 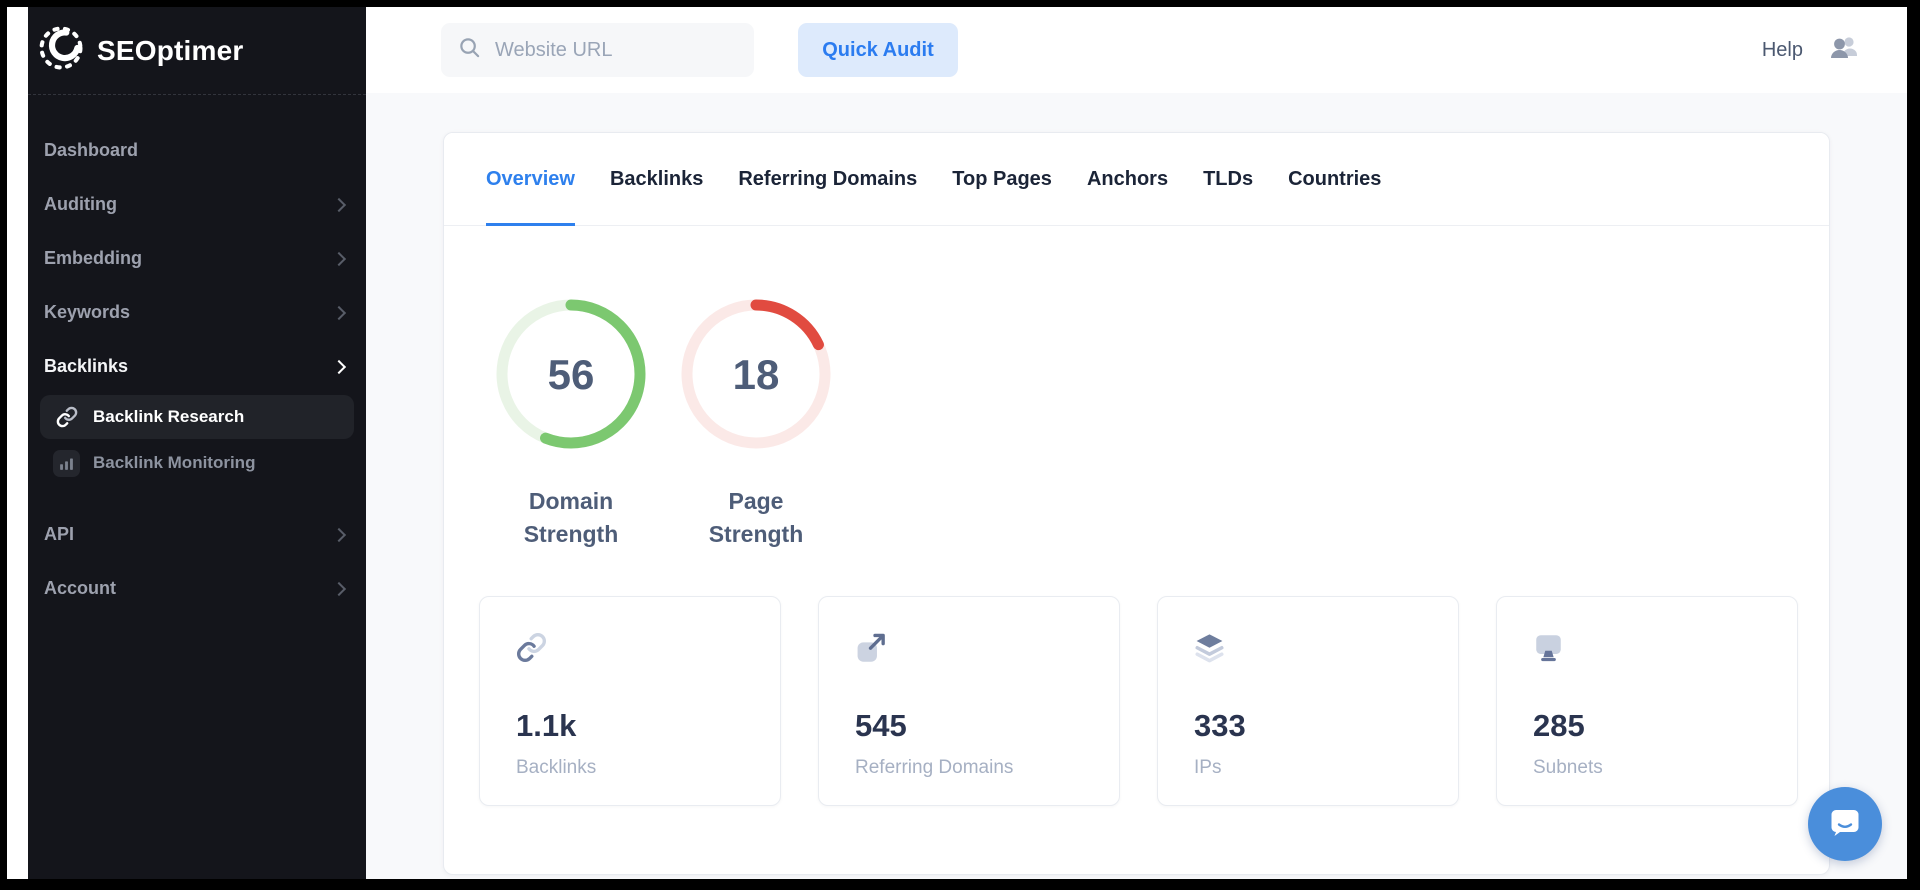 I want to click on users-icon, so click(x=1843, y=50).